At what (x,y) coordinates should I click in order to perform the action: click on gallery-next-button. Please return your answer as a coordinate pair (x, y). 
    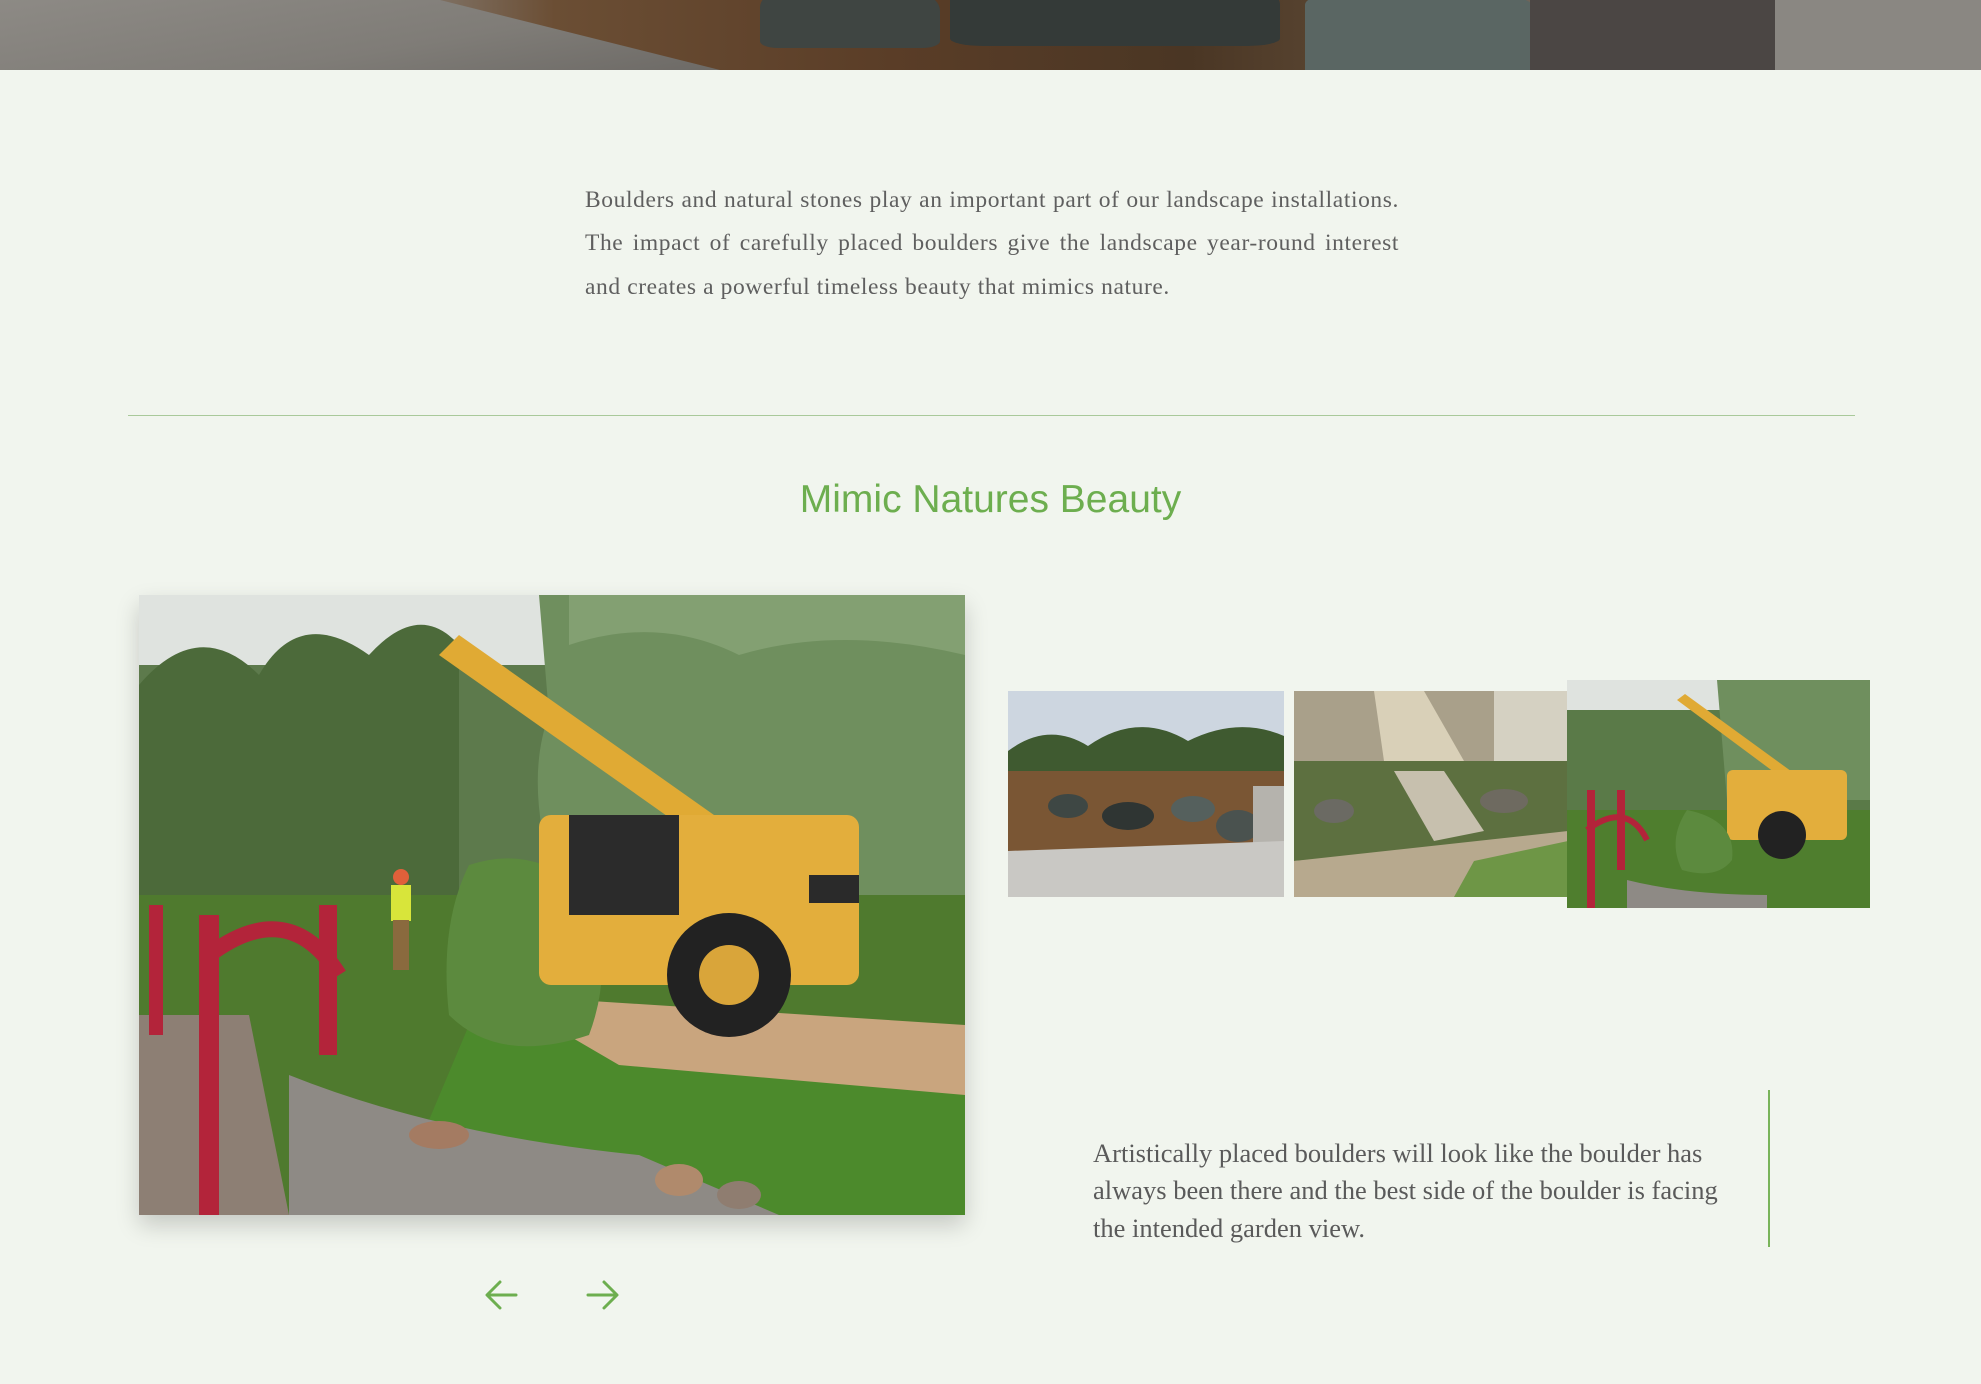
    Looking at the image, I should click on (602, 1295).